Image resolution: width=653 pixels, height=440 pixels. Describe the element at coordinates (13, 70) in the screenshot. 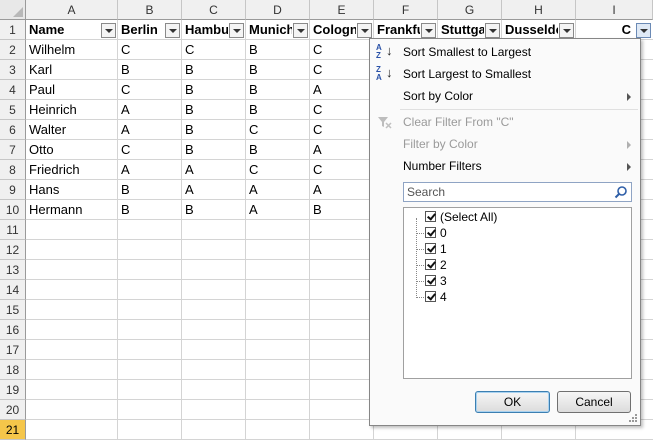

I see `row-header-3: 3` at that location.